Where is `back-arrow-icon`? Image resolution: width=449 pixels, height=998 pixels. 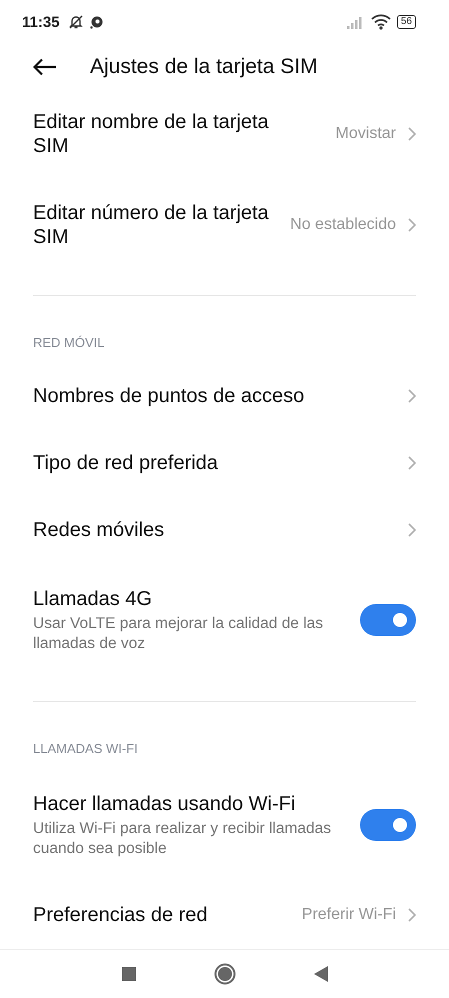 back-arrow-icon is located at coordinates (45, 67).